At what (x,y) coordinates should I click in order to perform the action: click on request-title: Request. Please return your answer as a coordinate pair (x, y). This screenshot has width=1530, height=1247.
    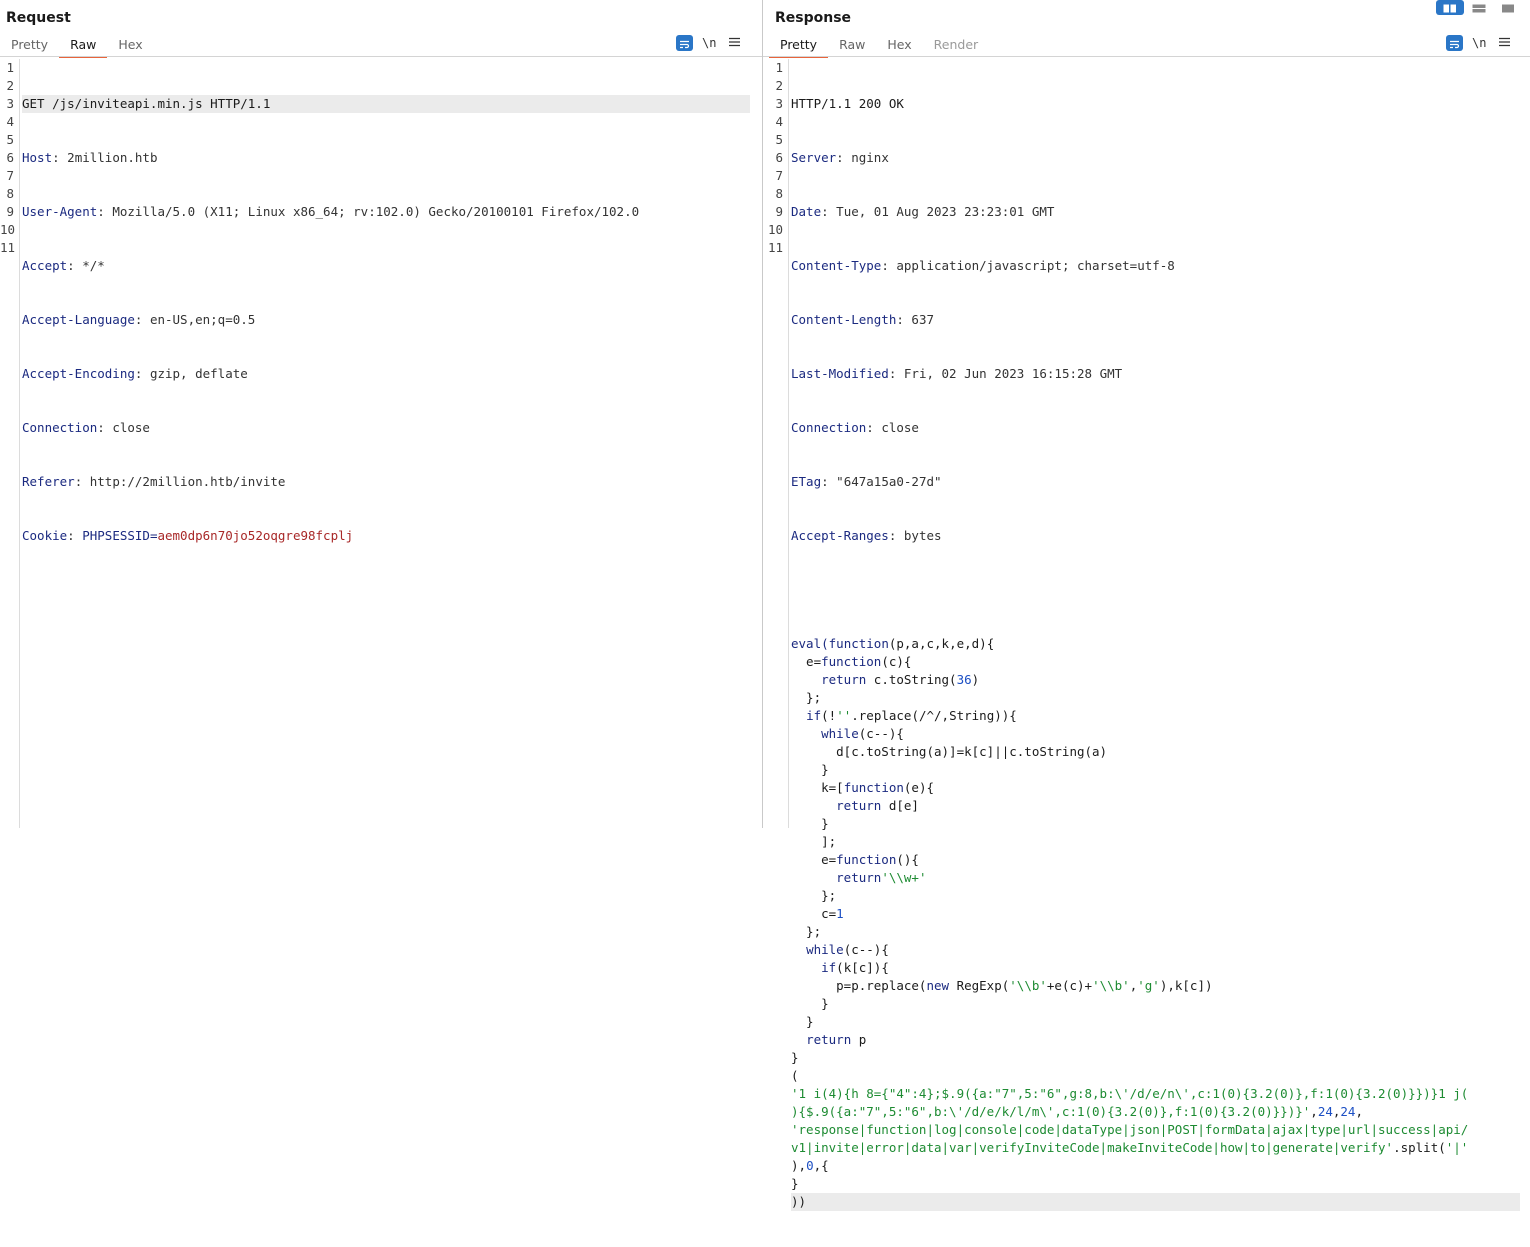
    Looking at the image, I should click on (38, 18).